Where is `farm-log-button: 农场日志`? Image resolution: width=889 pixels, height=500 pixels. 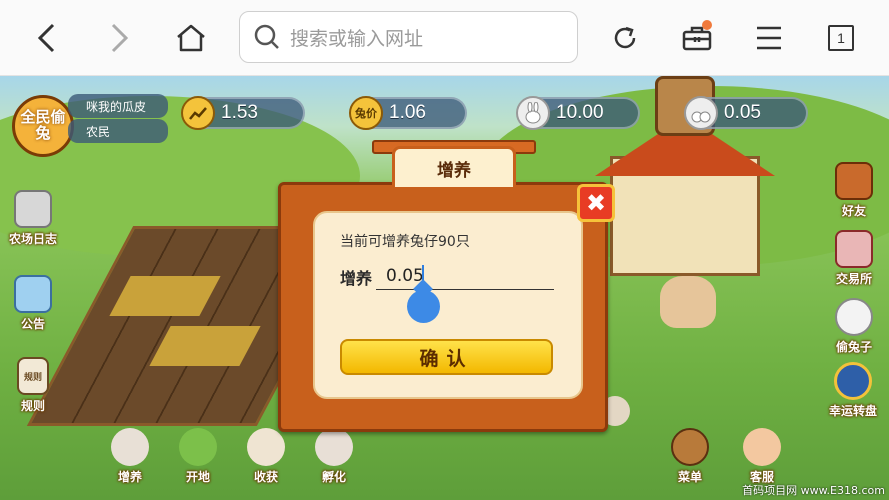
farm-log-button: 农场日志 is located at coordinates (33, 218).